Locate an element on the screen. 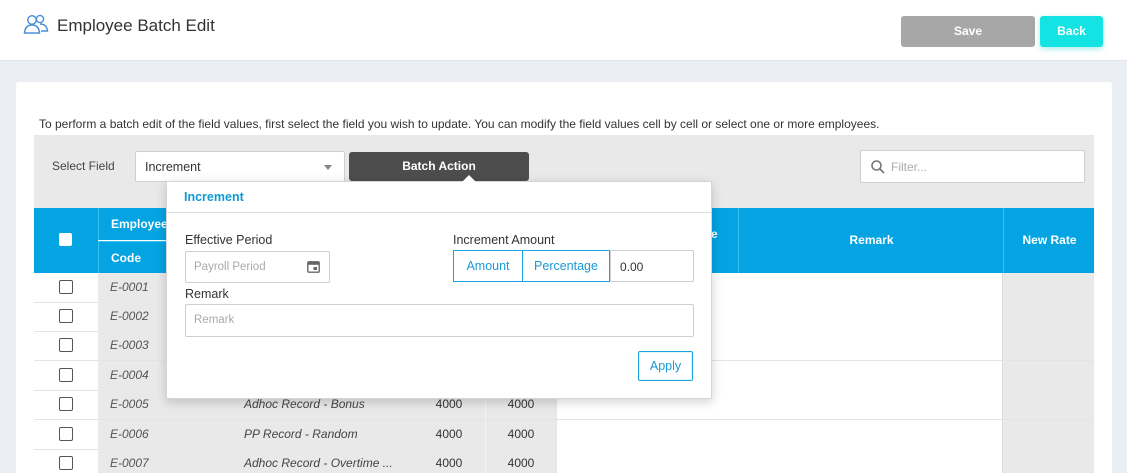 The width and height of the screenshot is (1127, 473). remark-field: Remark is located at coordinates (439, 320).